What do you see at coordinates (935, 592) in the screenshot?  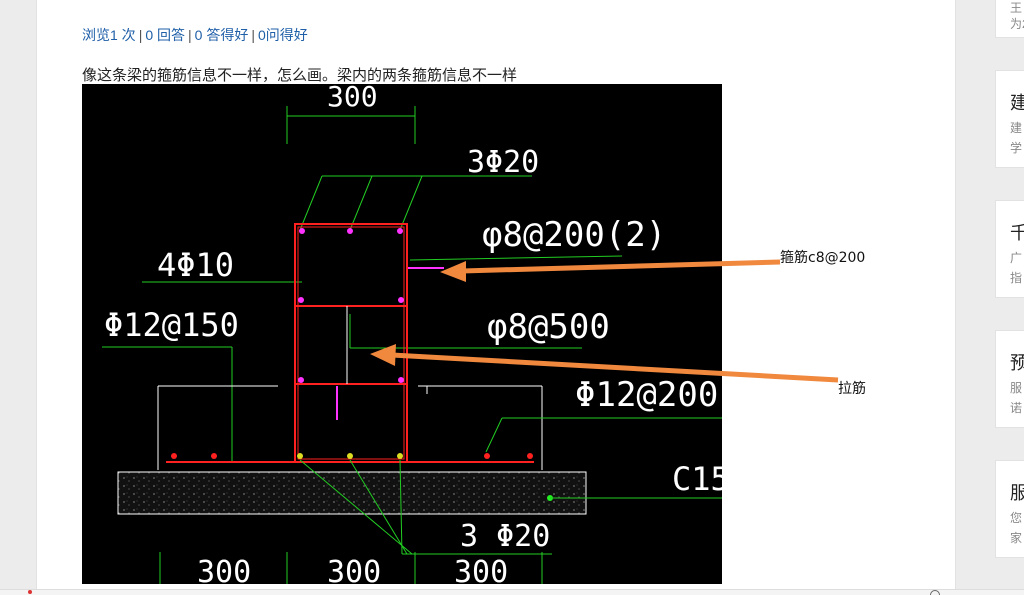 I see `help-circle-icon` at bounding box center [935, 592].